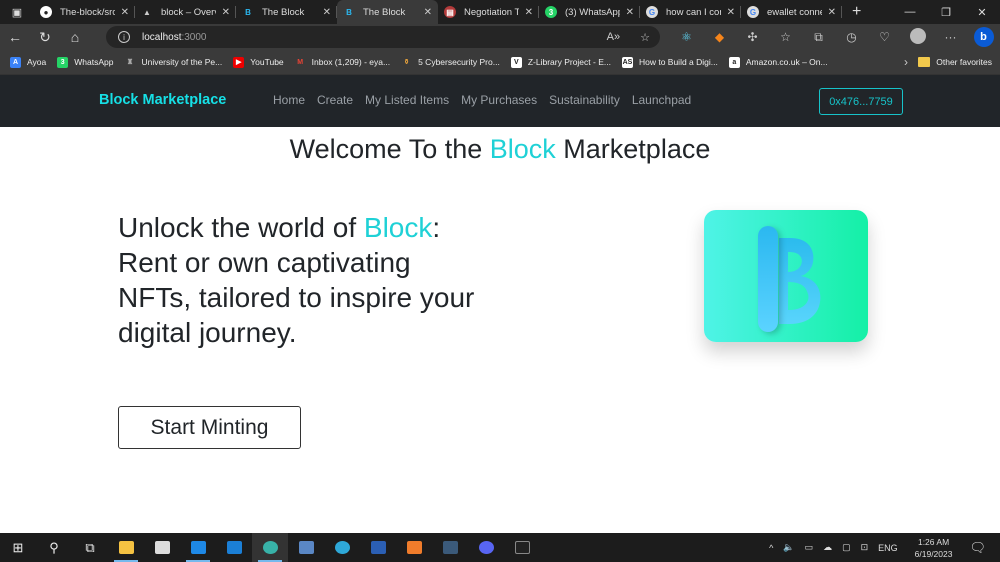  I want to click on bookmark-label: WhatsApp, so click(94, 62).